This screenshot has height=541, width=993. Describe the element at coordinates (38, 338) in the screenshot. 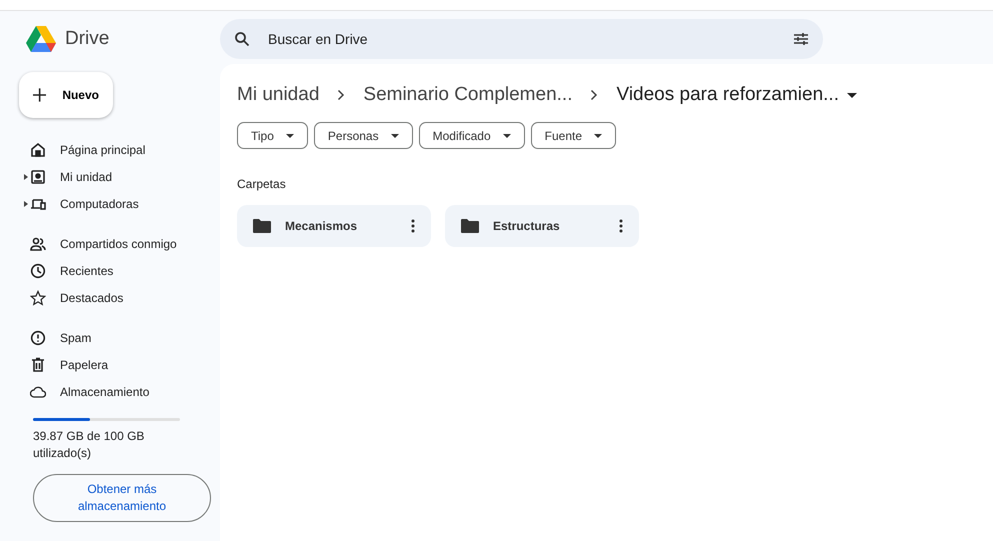

I see `spam-icon` at that location.